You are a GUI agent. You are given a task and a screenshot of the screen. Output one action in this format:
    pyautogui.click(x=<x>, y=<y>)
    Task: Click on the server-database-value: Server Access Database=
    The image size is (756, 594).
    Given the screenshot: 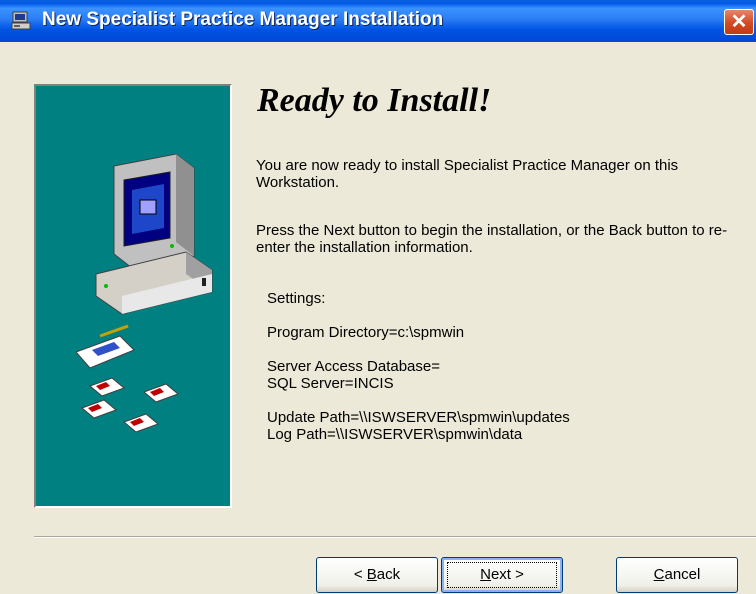 What is the action you would take?
    pyautogui.click(x=354, y=366)
    